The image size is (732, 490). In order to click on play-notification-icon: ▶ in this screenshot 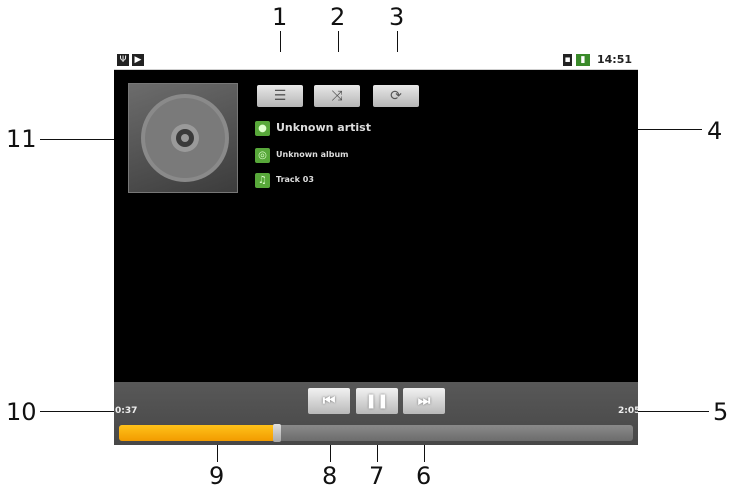, I will do `click(138, 60)`.